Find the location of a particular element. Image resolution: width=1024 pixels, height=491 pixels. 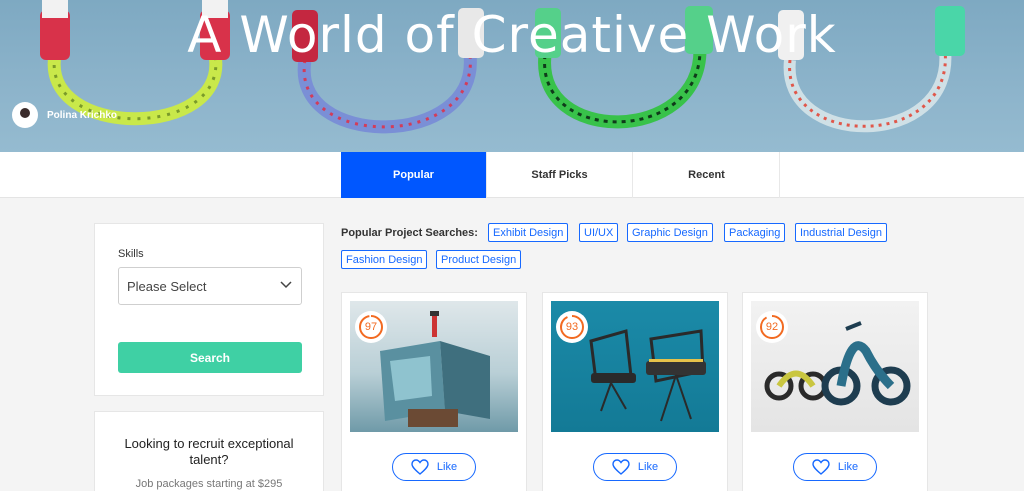

chip-exhibit-design: Exhibit Design is located at coordinates (528, 232).